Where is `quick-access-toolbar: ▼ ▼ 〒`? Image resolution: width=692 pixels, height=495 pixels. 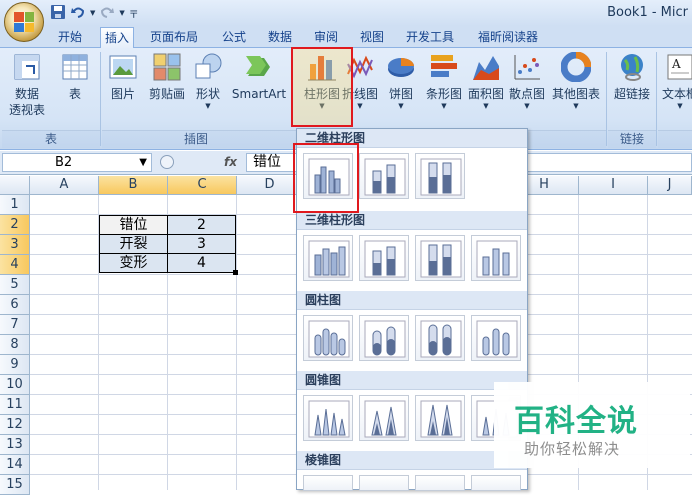
quick-access-toolbar: ▼ ▼ 〒 is located at coordinates (94, 13).